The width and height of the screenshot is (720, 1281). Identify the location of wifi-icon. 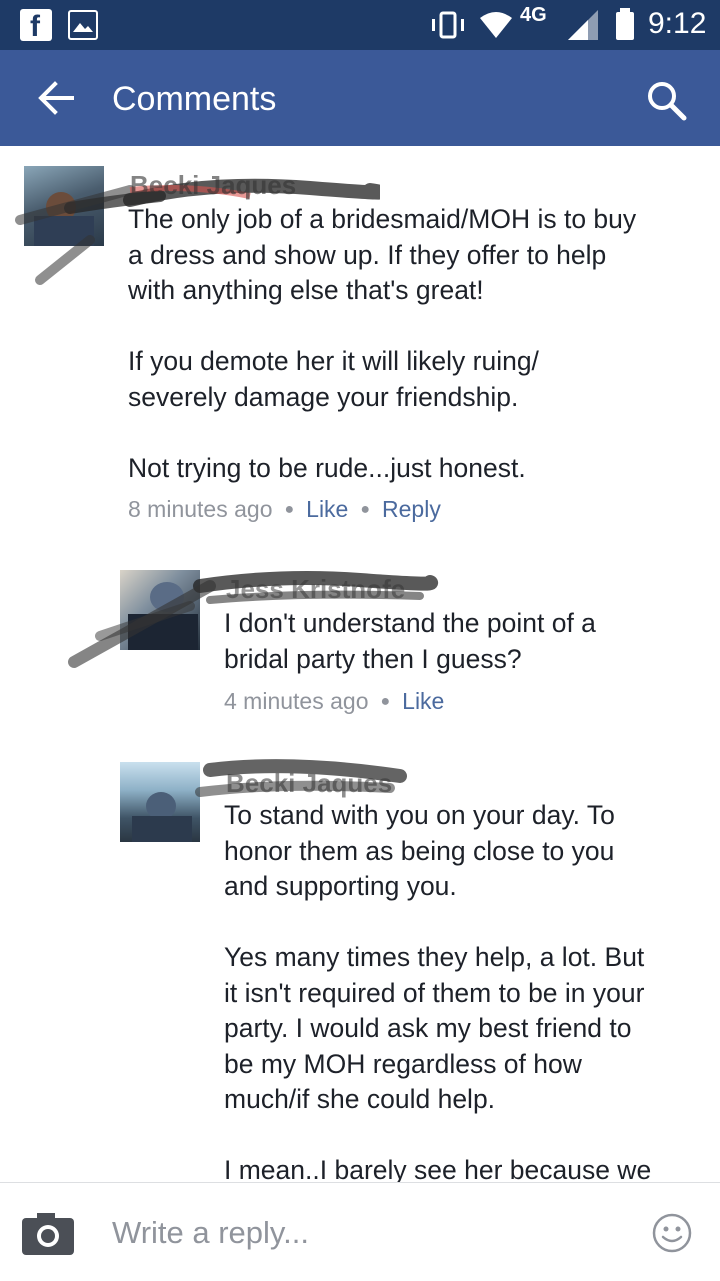
(496, 25).